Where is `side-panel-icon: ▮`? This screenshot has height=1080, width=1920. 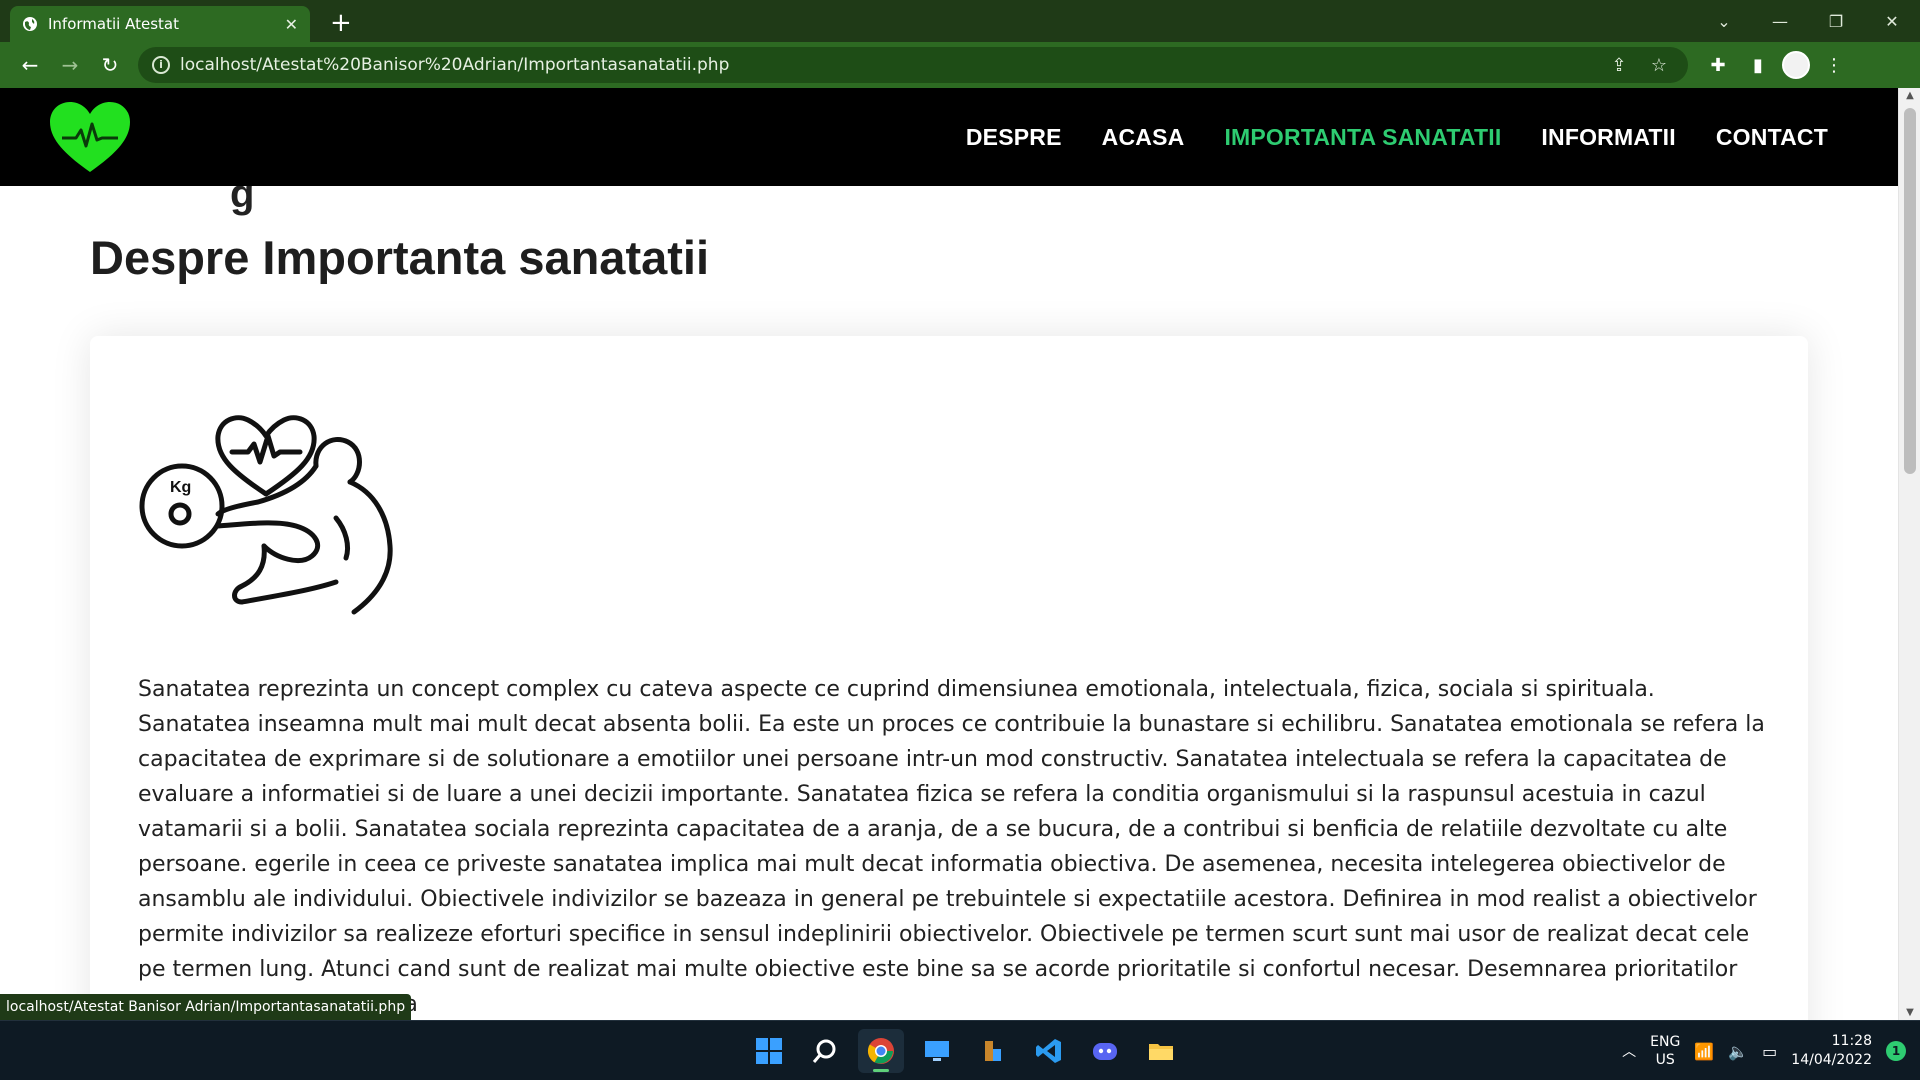
side-panel-icon: ▮ is located at coordinates (1758, 65).